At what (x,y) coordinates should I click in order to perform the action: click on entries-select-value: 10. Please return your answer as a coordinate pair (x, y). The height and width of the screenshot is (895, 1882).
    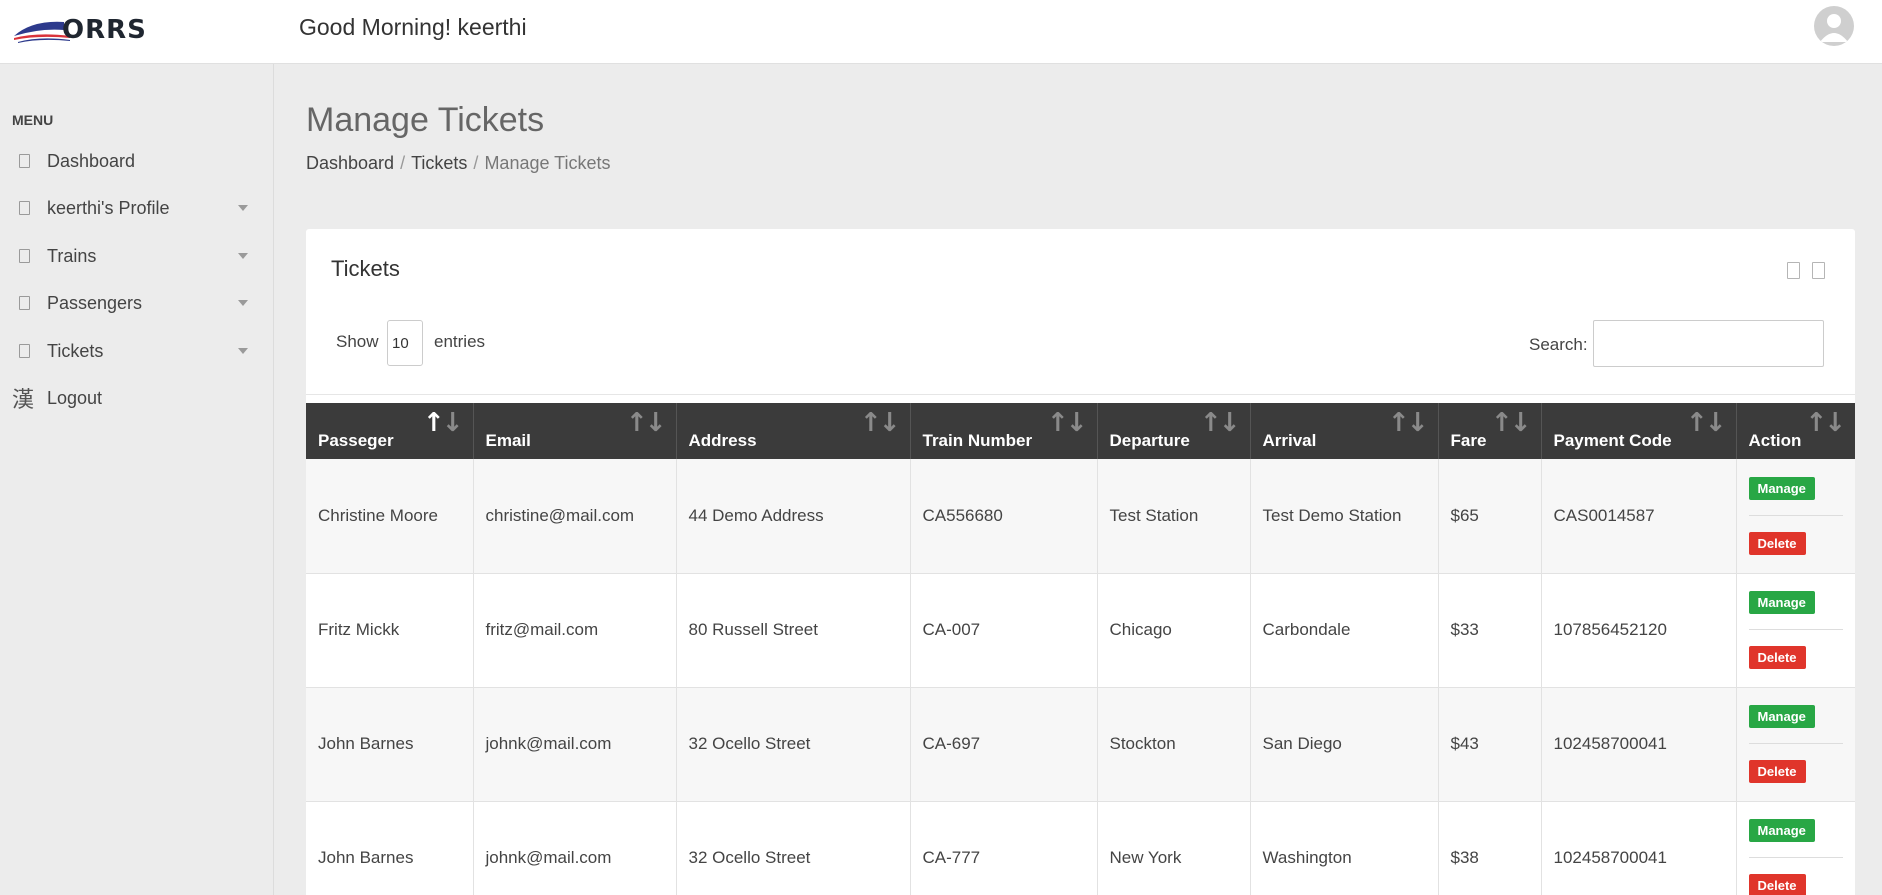
    Looking at the image, I should click on (400, 343).